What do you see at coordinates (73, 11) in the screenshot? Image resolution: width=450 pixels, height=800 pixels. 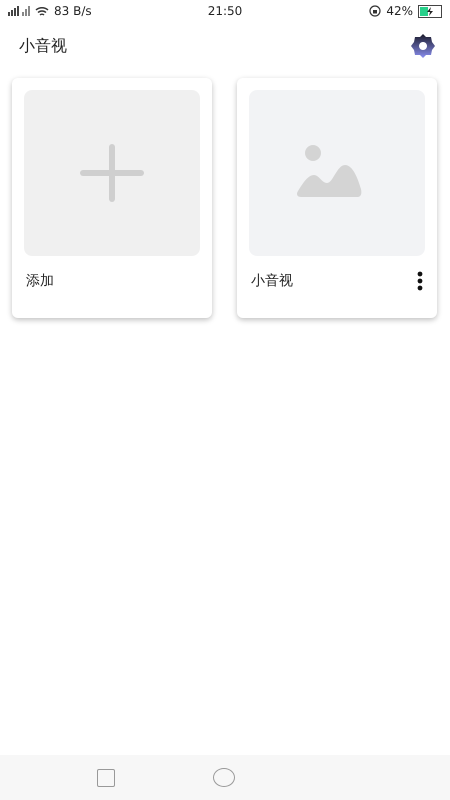 I see `network-speed: 83 B/s` at bounding box center [73, 11].